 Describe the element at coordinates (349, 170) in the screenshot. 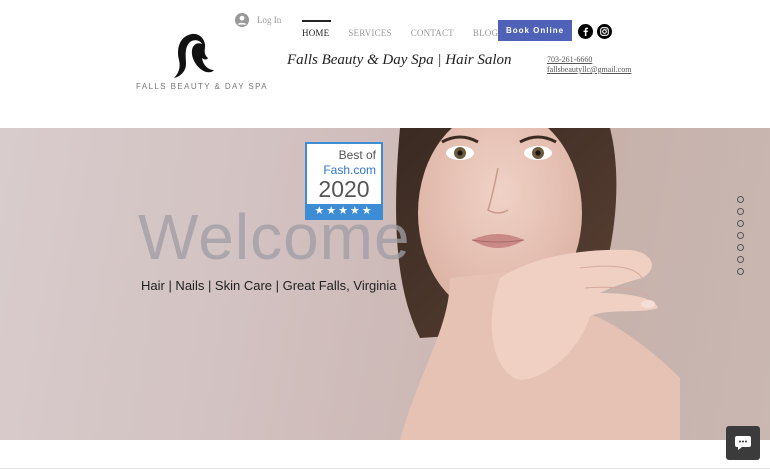

I see `badge-line2: Fash.com` at that location.